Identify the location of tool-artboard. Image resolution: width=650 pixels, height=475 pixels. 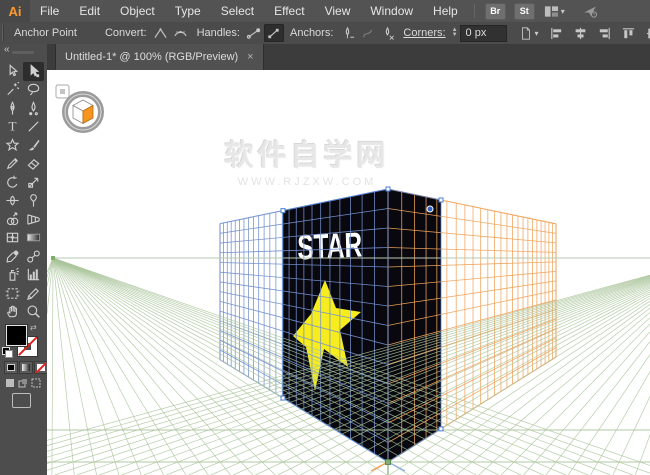
(12, 293).